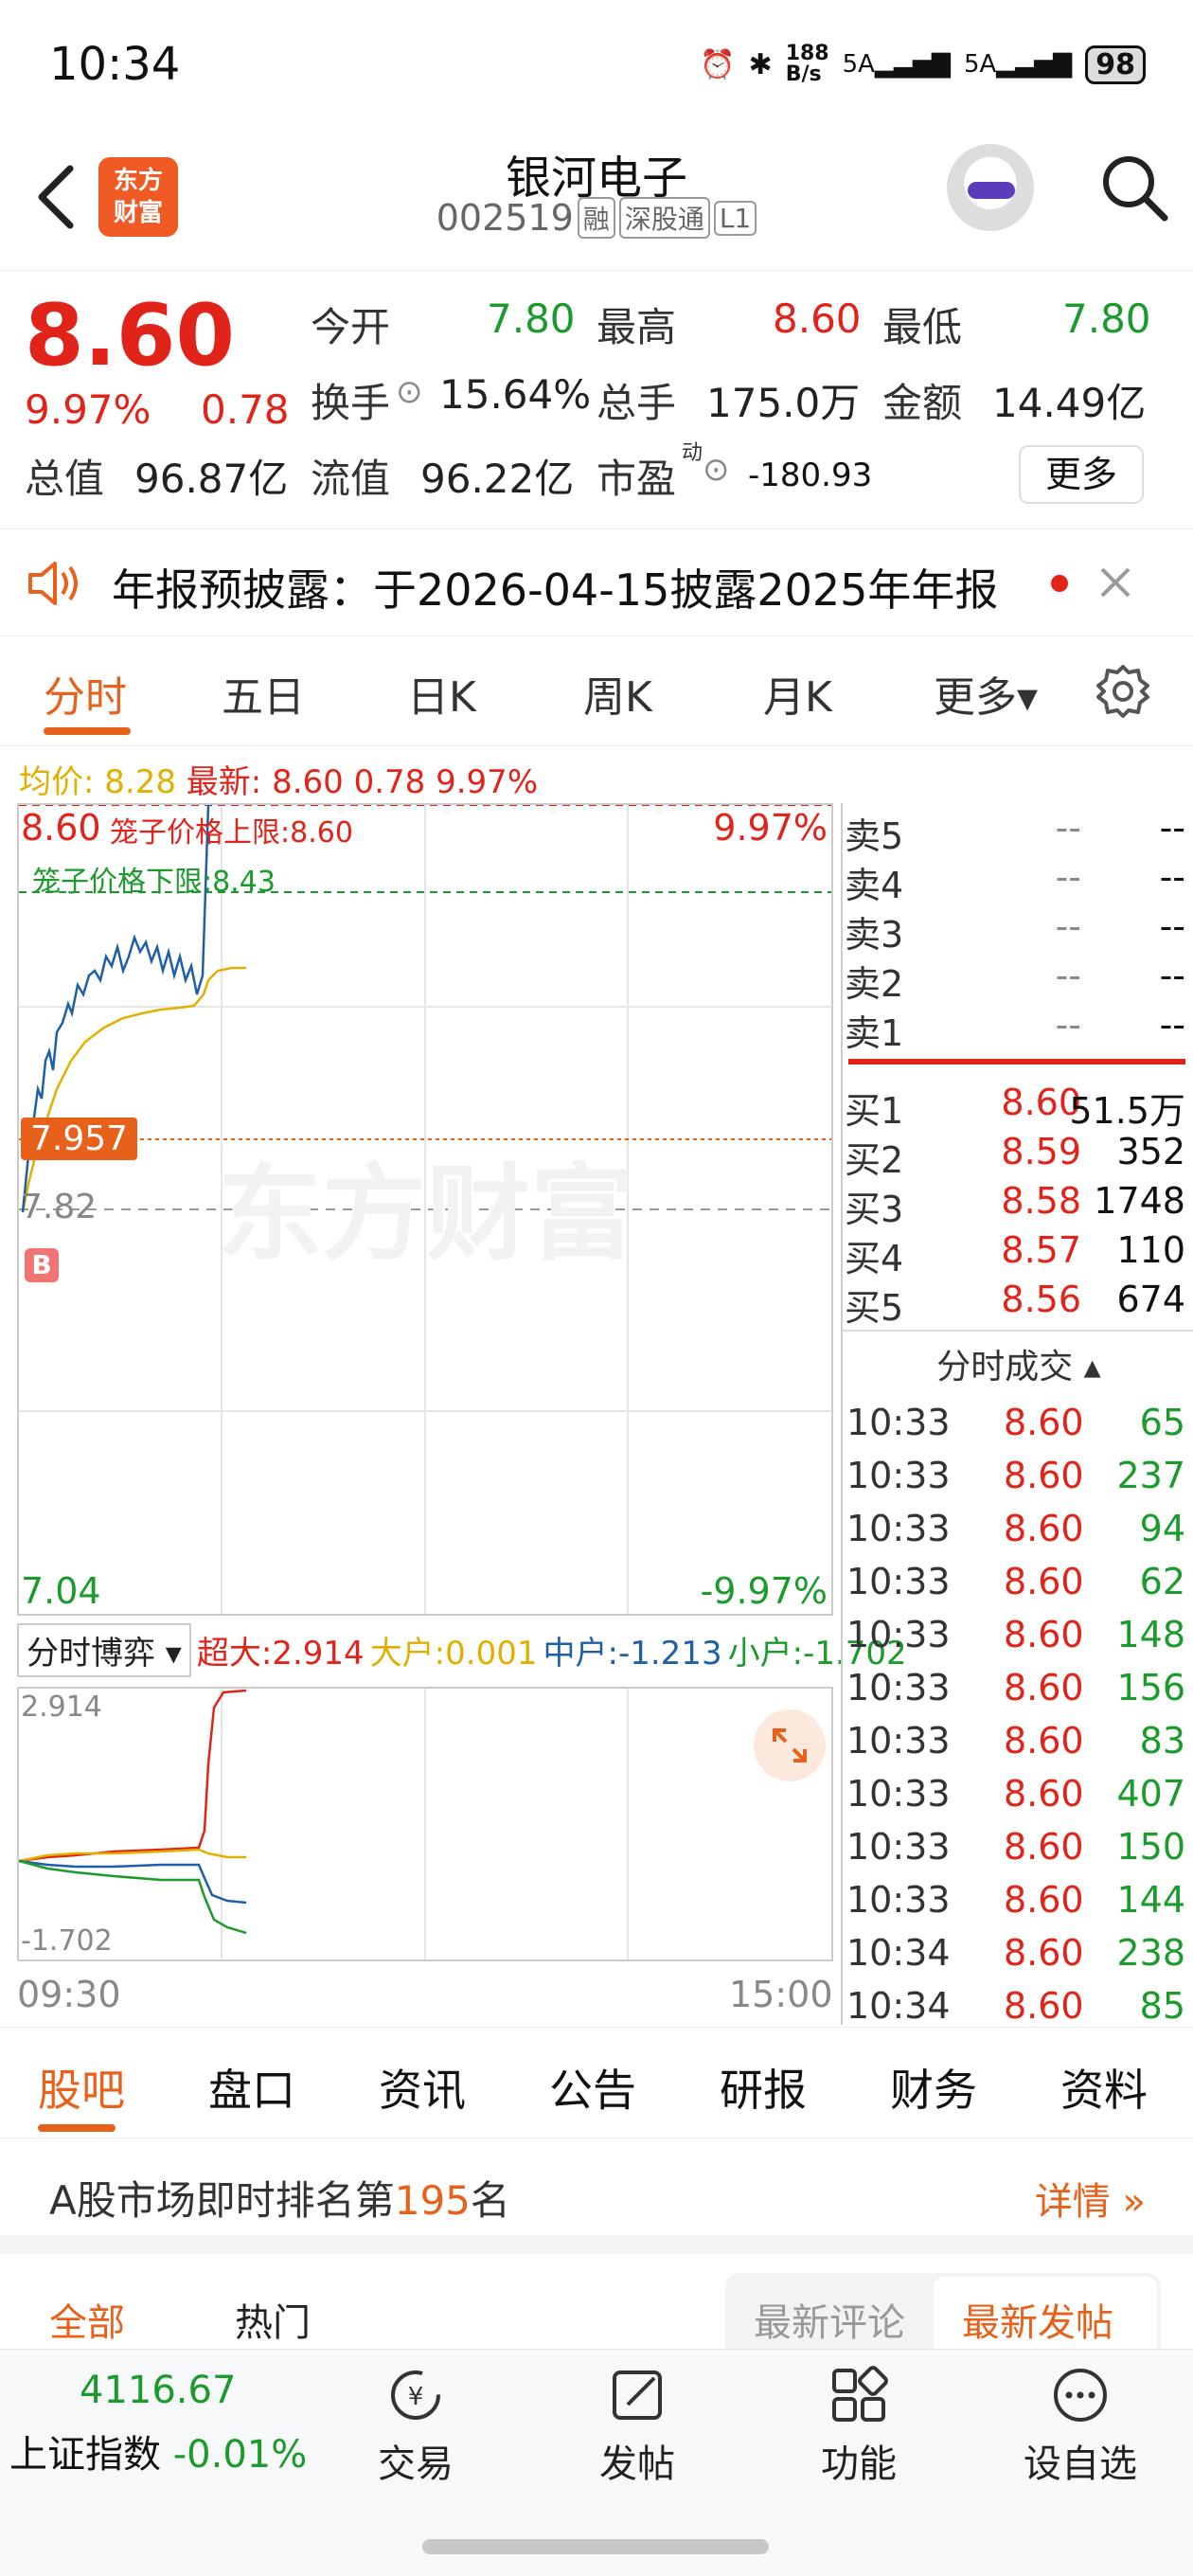  I want to click on pe-value: -180.93, so click(810, 475).